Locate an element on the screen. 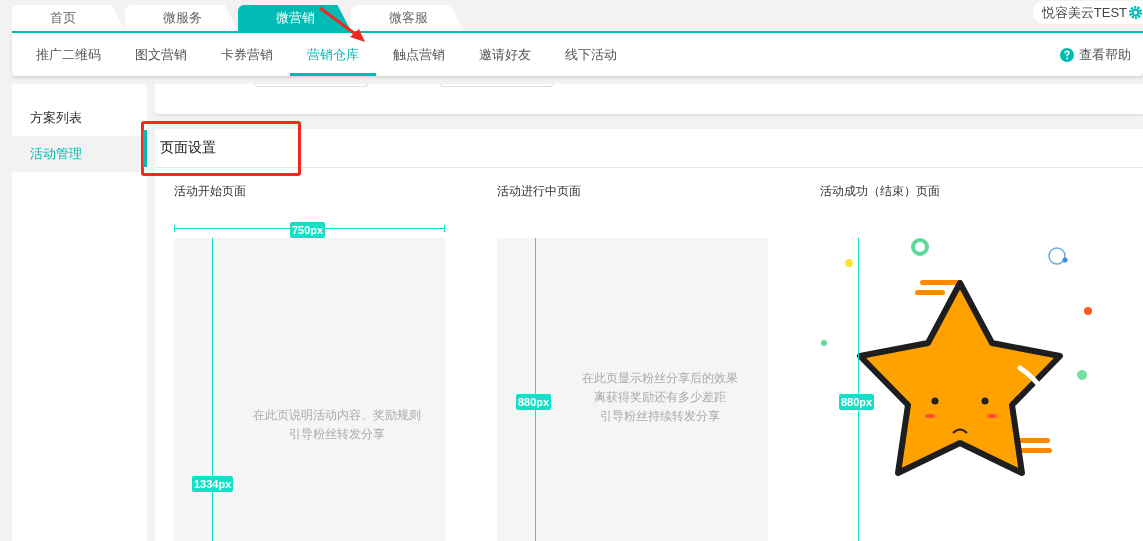  height-label: 1334px is located at coordinates (213, 484).